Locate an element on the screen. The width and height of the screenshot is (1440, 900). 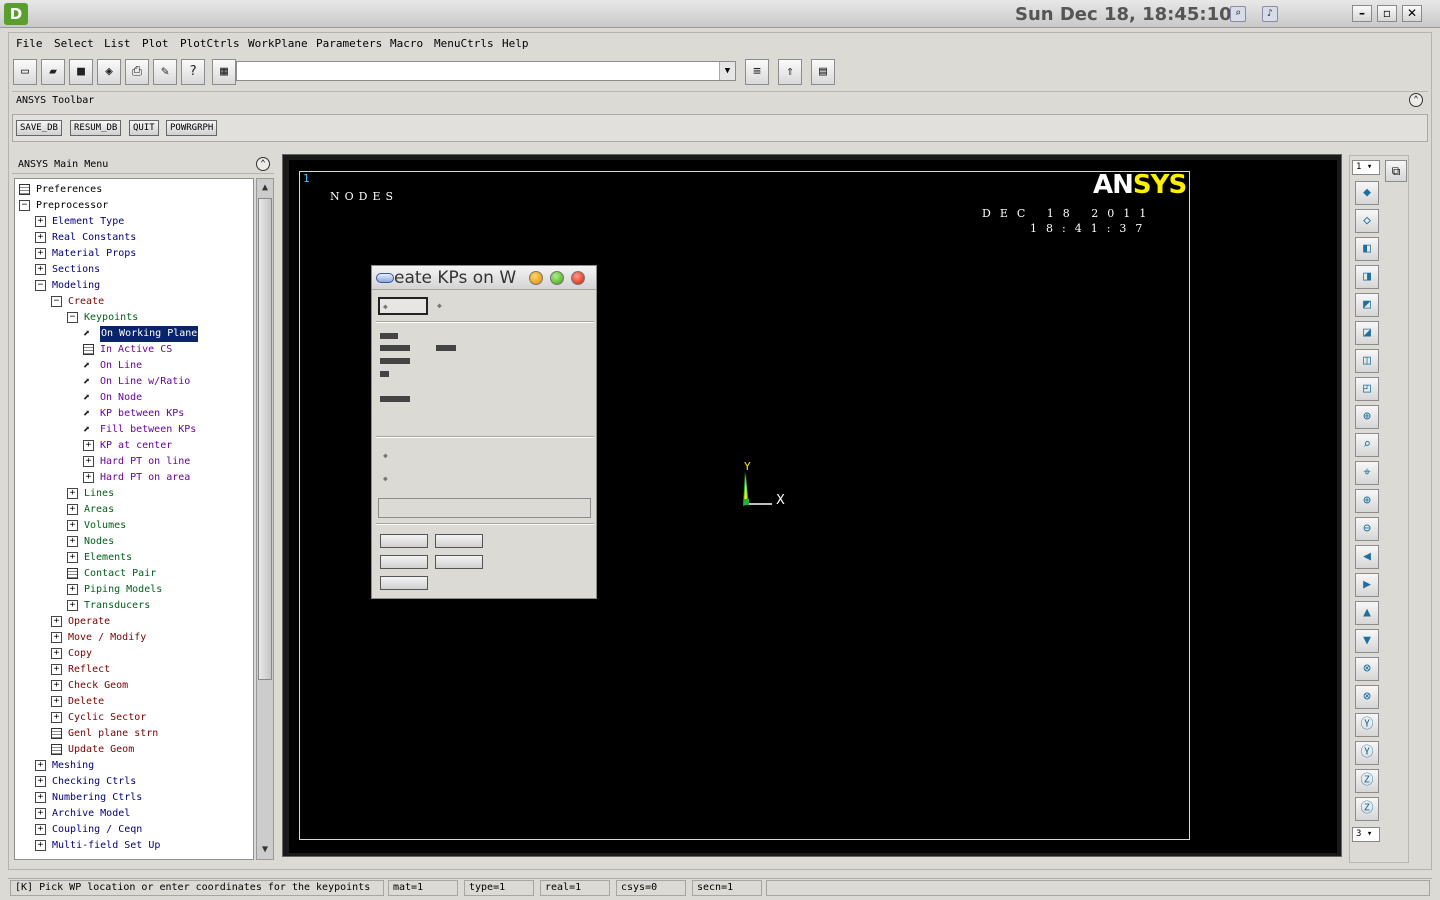
command-prompt-icon: ▦ is located at coordinates (224, 72).